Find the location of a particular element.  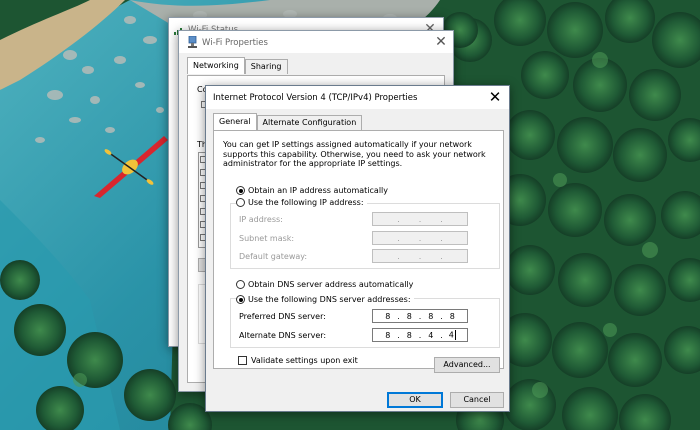

text-cursor is located at coordinates (455, 335).